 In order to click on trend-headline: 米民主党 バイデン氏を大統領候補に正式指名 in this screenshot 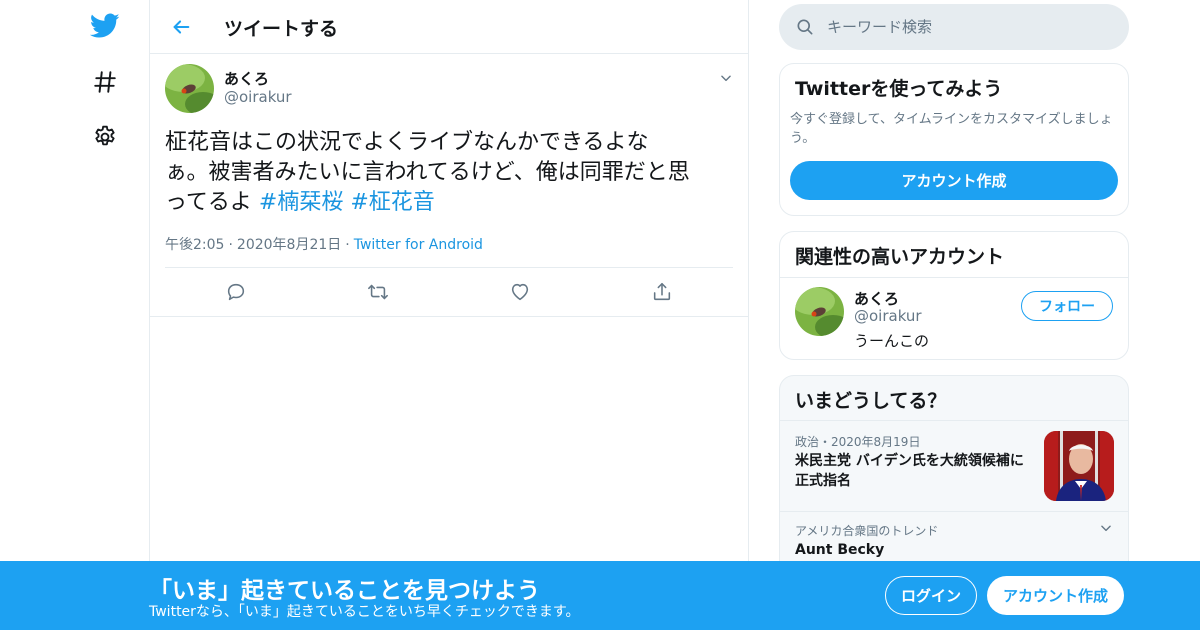, I will do `click(909, 471)`.